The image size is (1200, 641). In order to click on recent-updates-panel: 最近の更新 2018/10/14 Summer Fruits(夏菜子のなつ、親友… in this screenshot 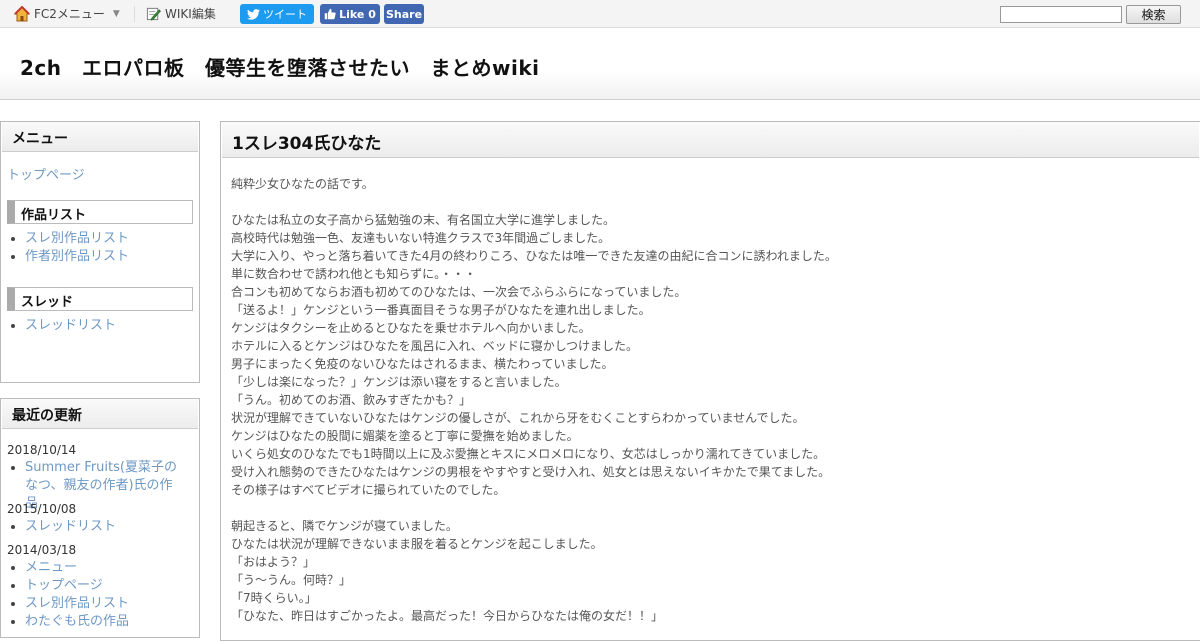, I will do `click(100, 518)`.